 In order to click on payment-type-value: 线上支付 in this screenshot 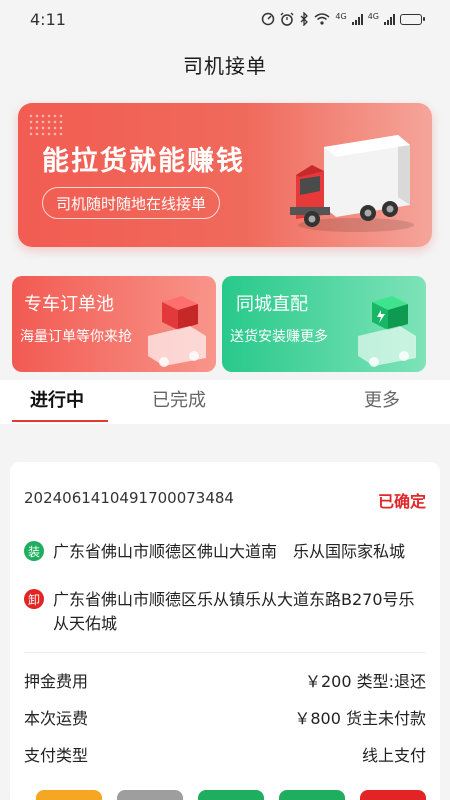, I will do `click(393, 755)`.